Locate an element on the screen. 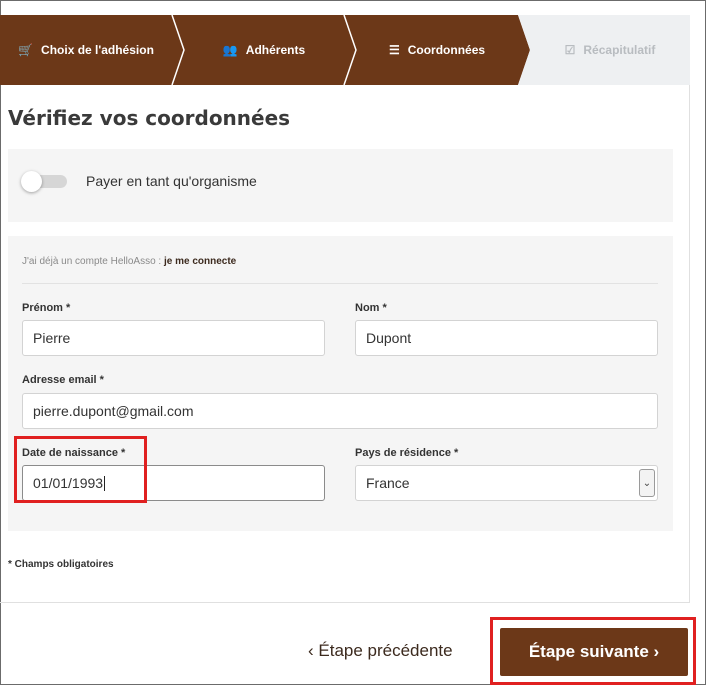 The image size is (706, 685). nom-label: Nom * is located at coordinates (371, 308).